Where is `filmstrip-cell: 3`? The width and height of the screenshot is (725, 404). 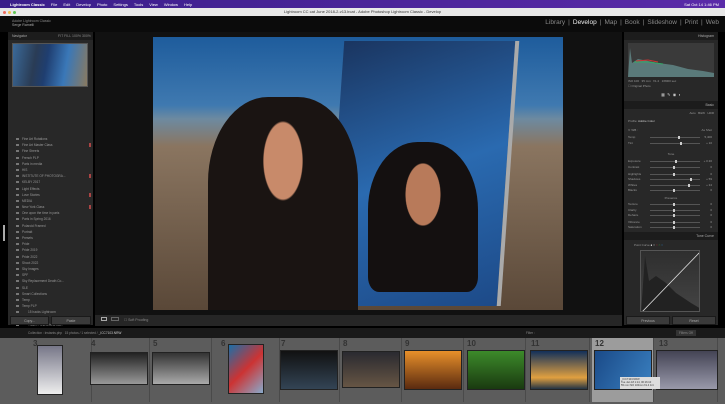 filmstrip-cell: 3 is located at coordinates (61, 370).